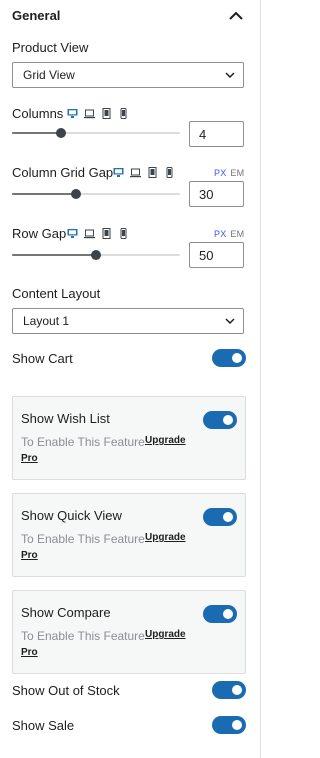 The height and width of the screenshot is (758, 320). Describe the element at coordinates (42, 358) in the screenshot. I see `show-cart-label: Show Cart` at that location.